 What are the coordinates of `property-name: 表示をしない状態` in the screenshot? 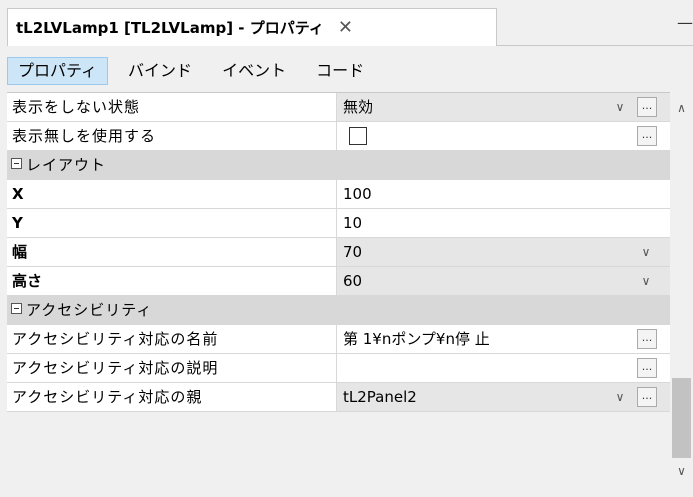 It's located at (172, 107).